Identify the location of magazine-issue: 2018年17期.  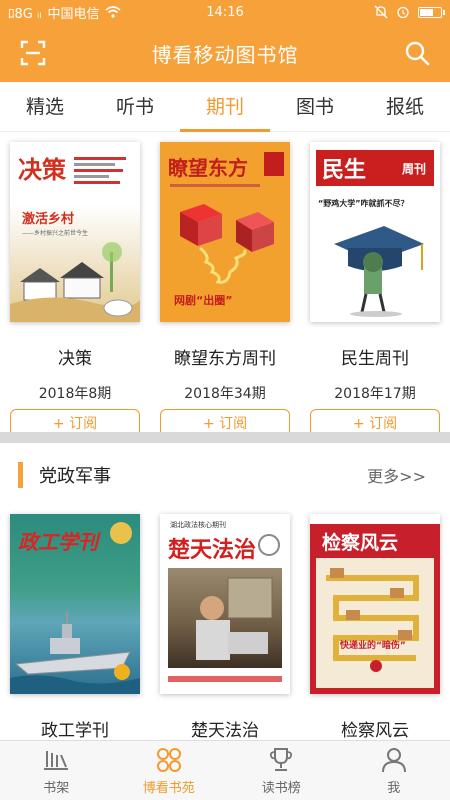
(375, 394).